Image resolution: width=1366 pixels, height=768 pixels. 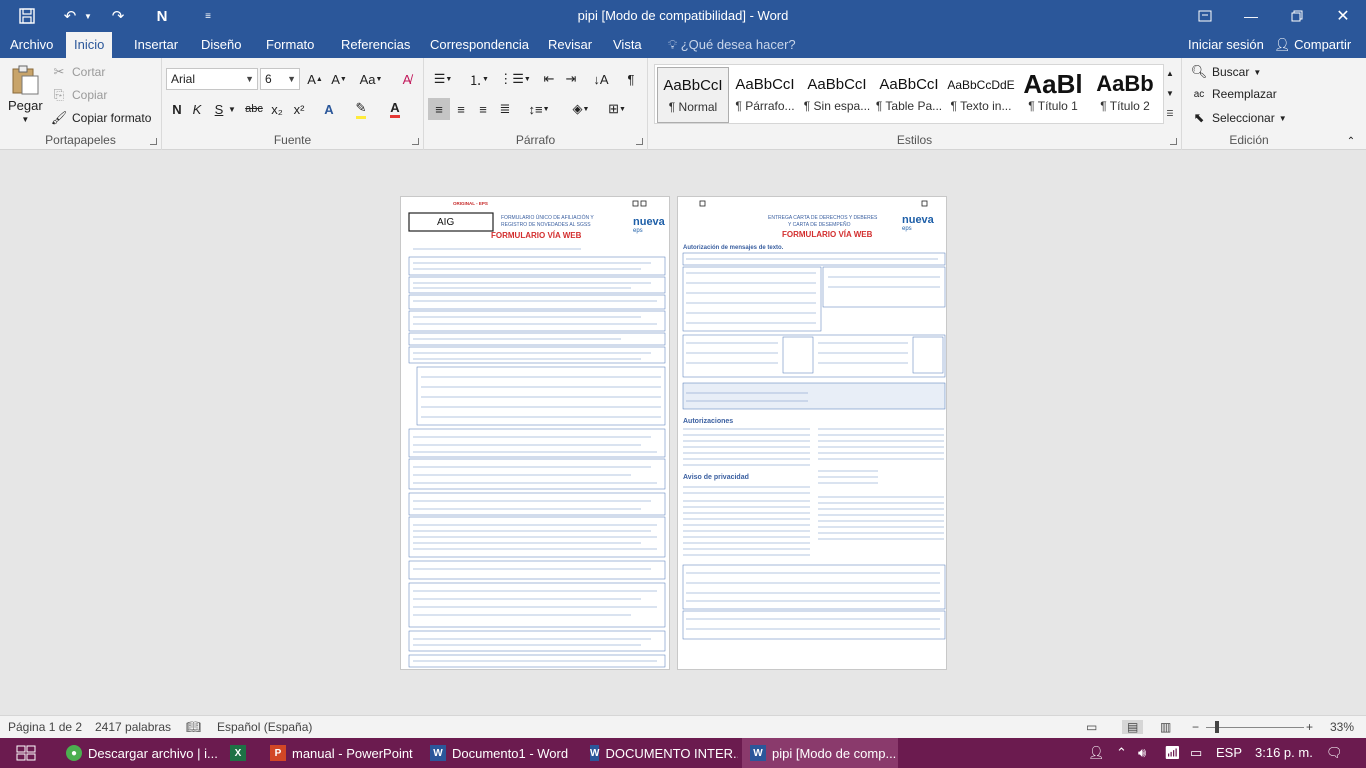 What do you see at coordinates (549, 79) in the screenshot?
I see `decrease-indent-icon: ⇤` at bounding box center [549, 79].